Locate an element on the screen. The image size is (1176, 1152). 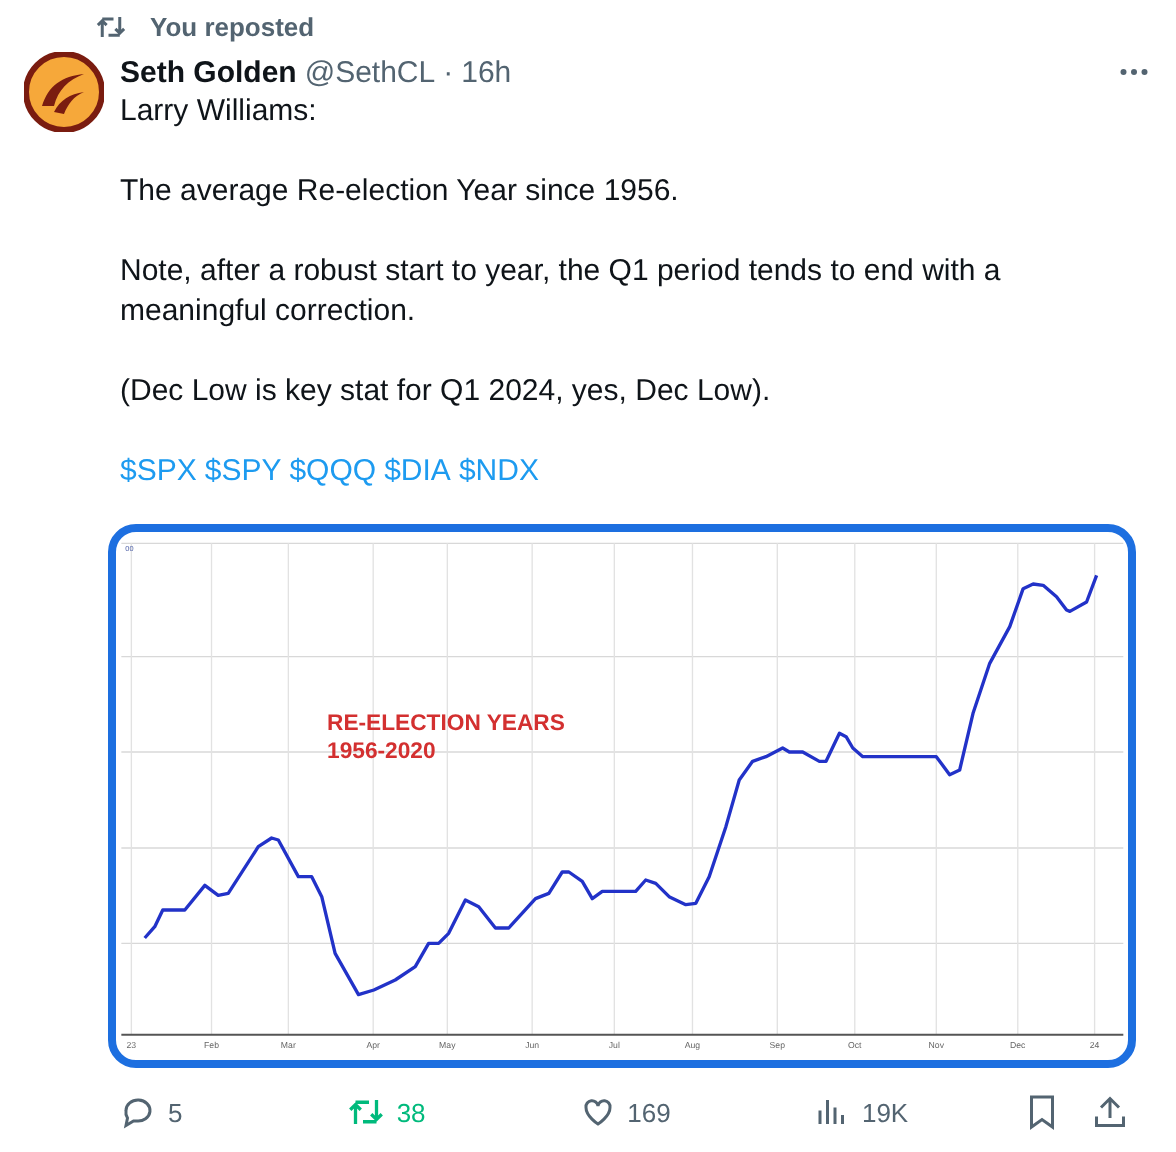
avatar is located at coordinates (64, 92).